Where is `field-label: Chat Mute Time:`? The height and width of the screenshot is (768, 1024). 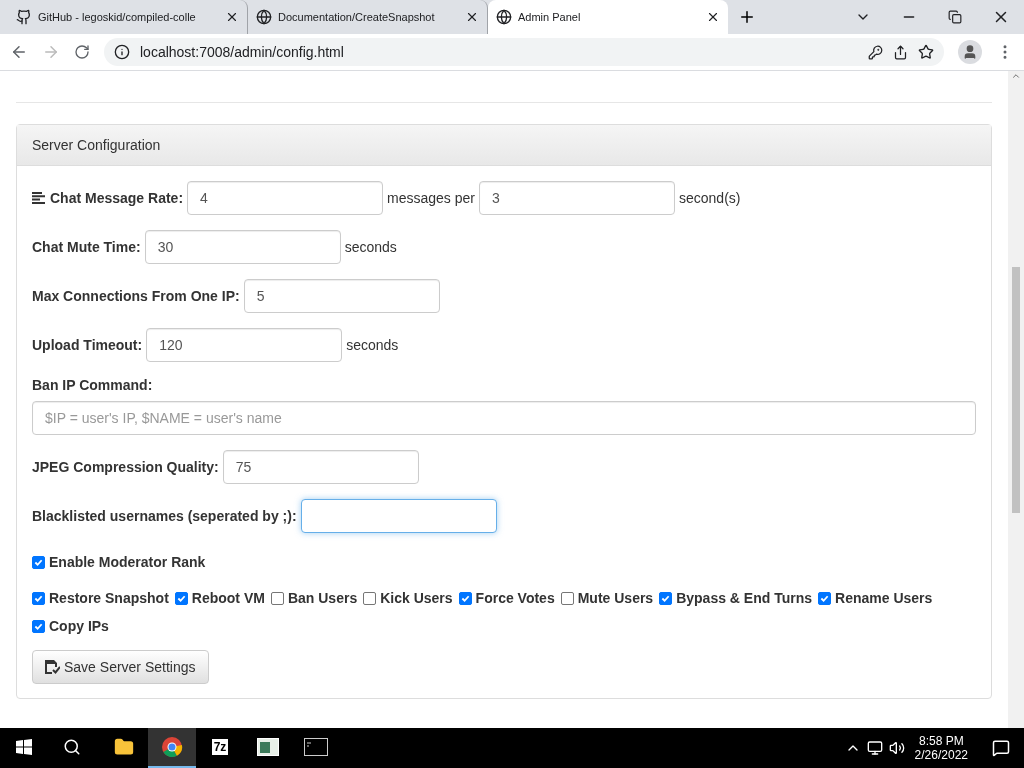 field-label: Chat Mute Time: is located at coordinates (86, 247).